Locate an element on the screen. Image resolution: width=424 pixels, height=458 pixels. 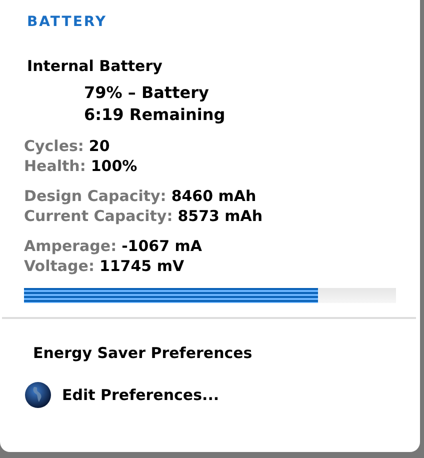
status-text: 79% – Battery is located at coordinates (147, 93).